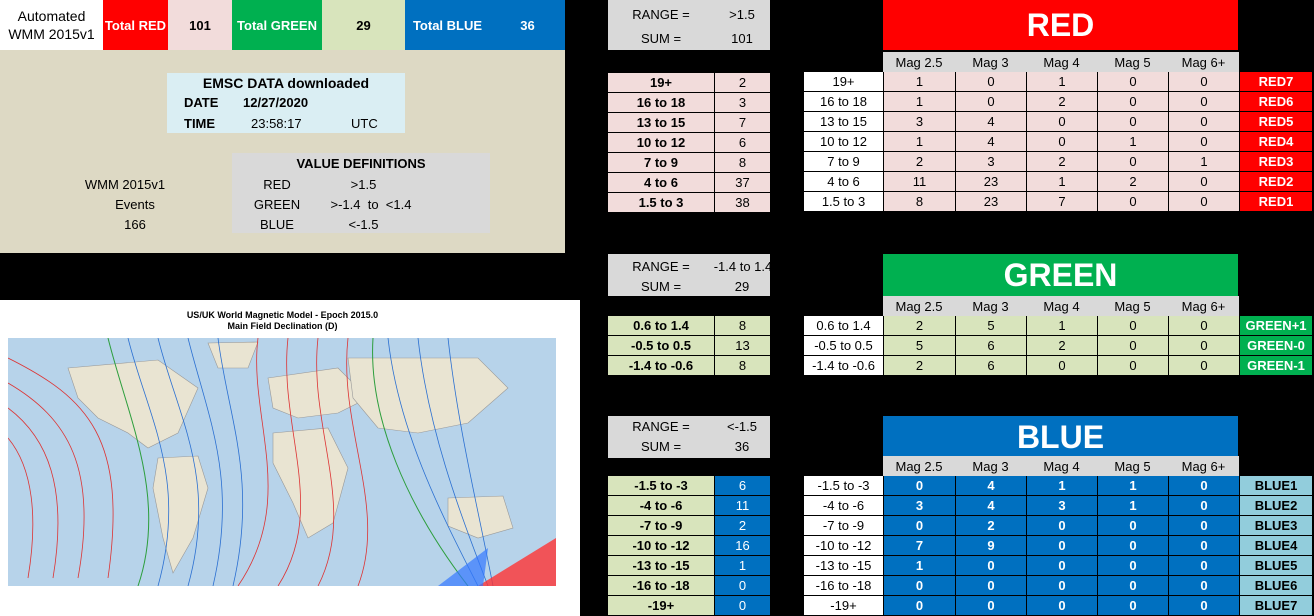 The height and width of the screenshot is (616, 1314). I want to click on blue-mag-cell-5-2: 0, so click(1061, 586).